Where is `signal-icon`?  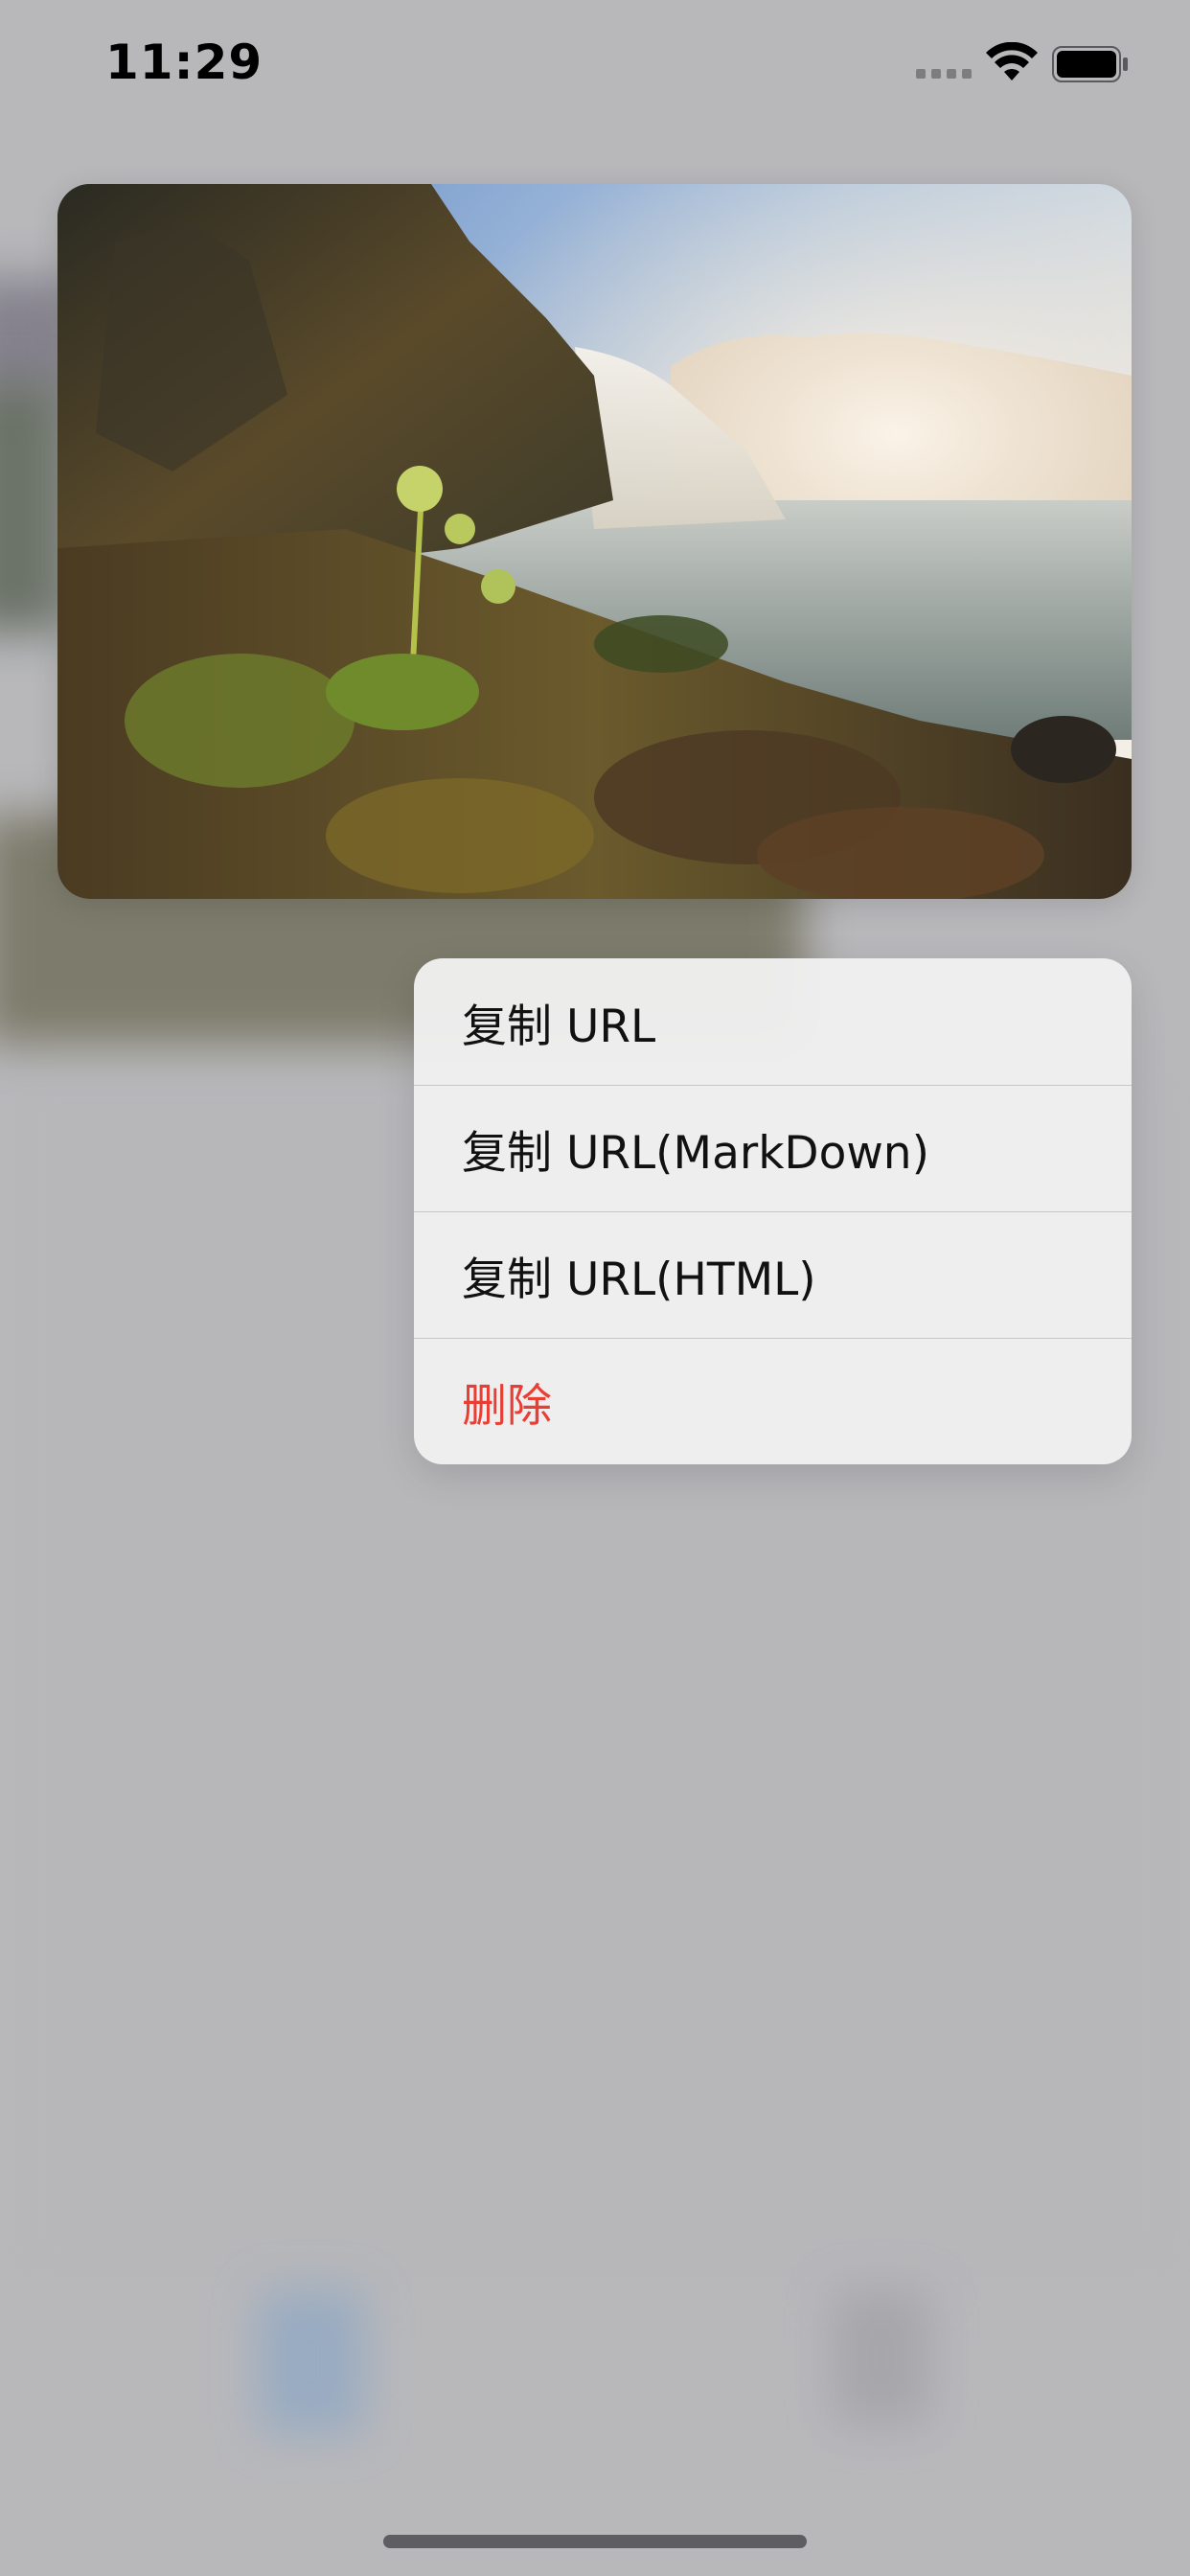
signal-icon is located at coordinates (944, 74).